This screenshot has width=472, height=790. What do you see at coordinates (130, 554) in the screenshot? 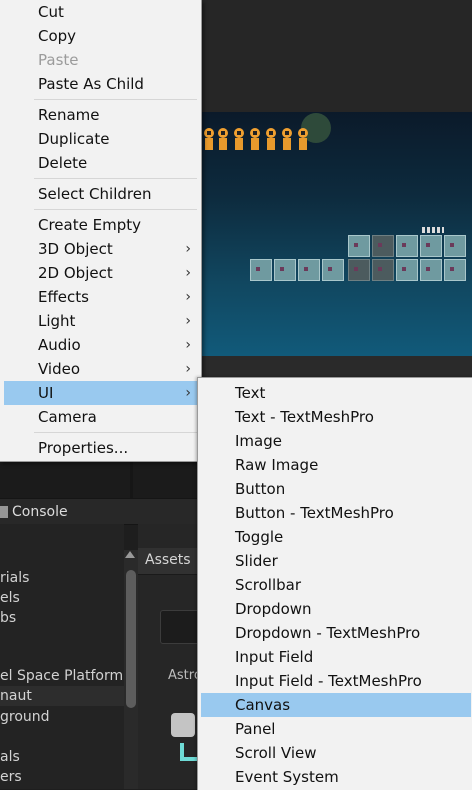
I see `scroll-up-icon` at bounding box center [130, 554].